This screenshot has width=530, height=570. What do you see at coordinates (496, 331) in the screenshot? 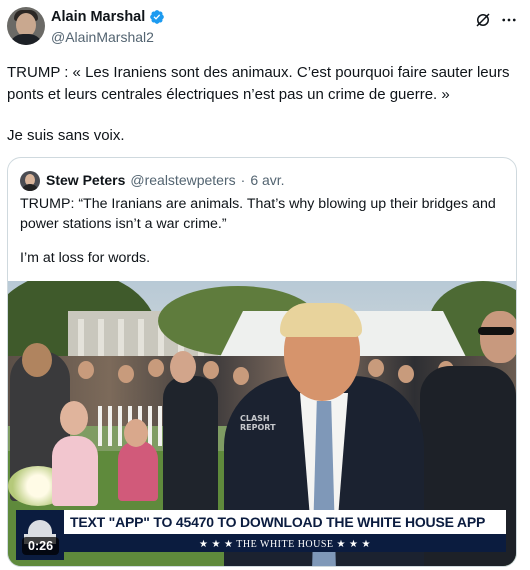
I see `video-agent-sunglasses` at bounding box center [496, 331].